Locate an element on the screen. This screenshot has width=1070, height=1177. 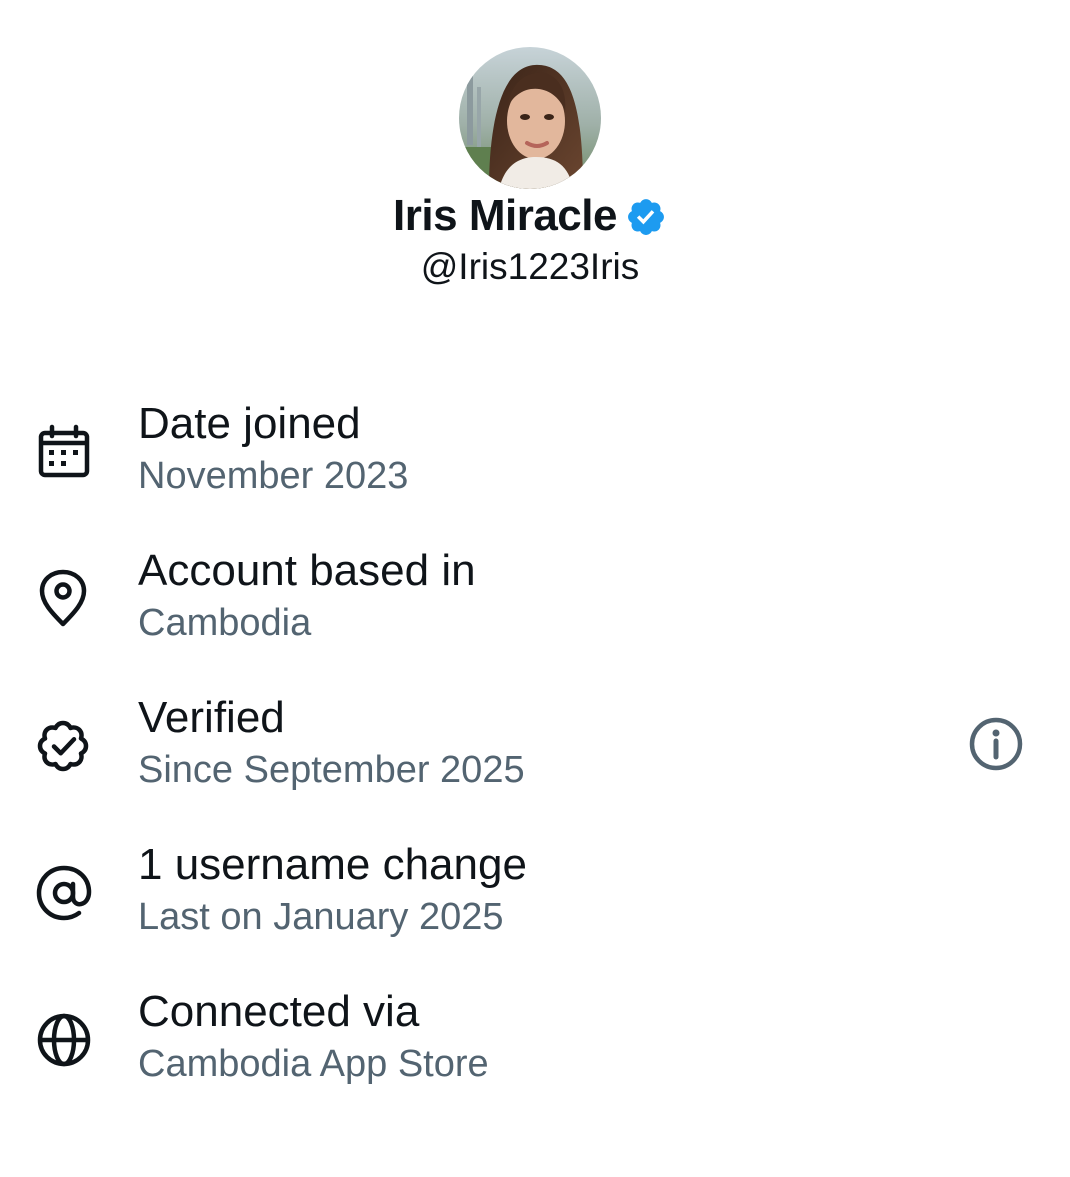
row-subtitle: Since September 2025 is located at coordinates (331, 770).